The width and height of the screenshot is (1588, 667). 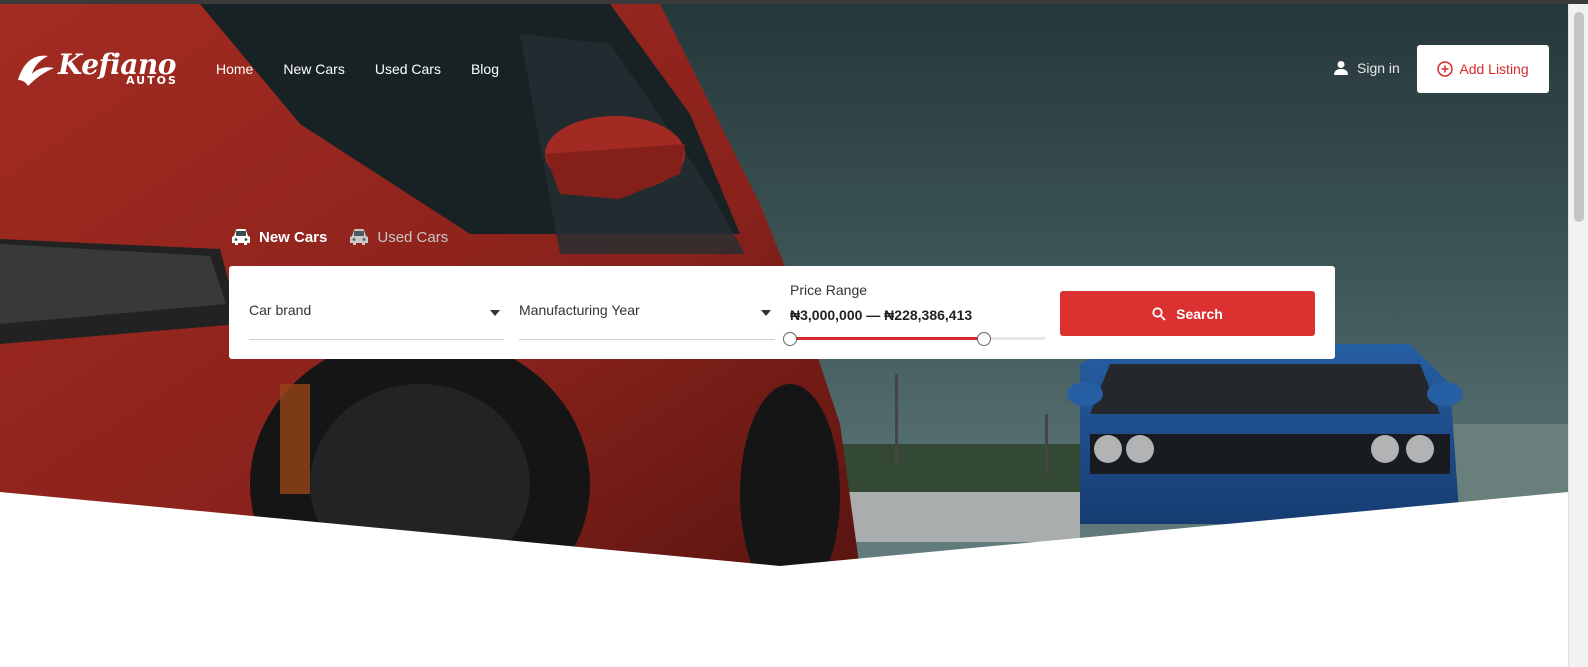 I want to click on search-button-label: Search, so click(x=1199, y=313).